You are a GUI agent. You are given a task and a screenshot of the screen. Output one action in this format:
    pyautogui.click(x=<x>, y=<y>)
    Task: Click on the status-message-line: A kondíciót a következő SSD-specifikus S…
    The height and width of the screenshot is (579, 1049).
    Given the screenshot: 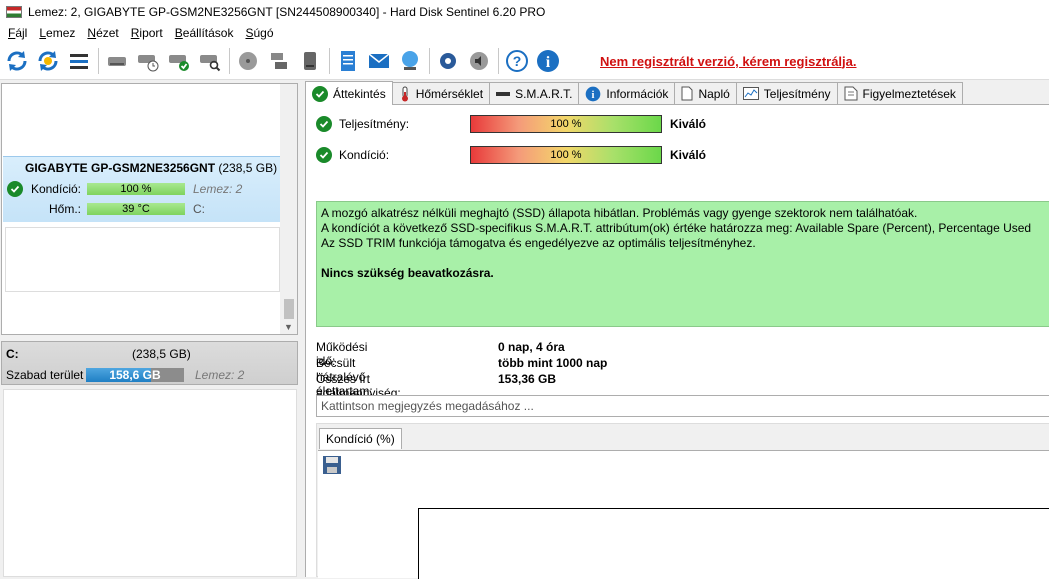 What is the action you would take?
    pyautogui.click(x=676, y=228)
    